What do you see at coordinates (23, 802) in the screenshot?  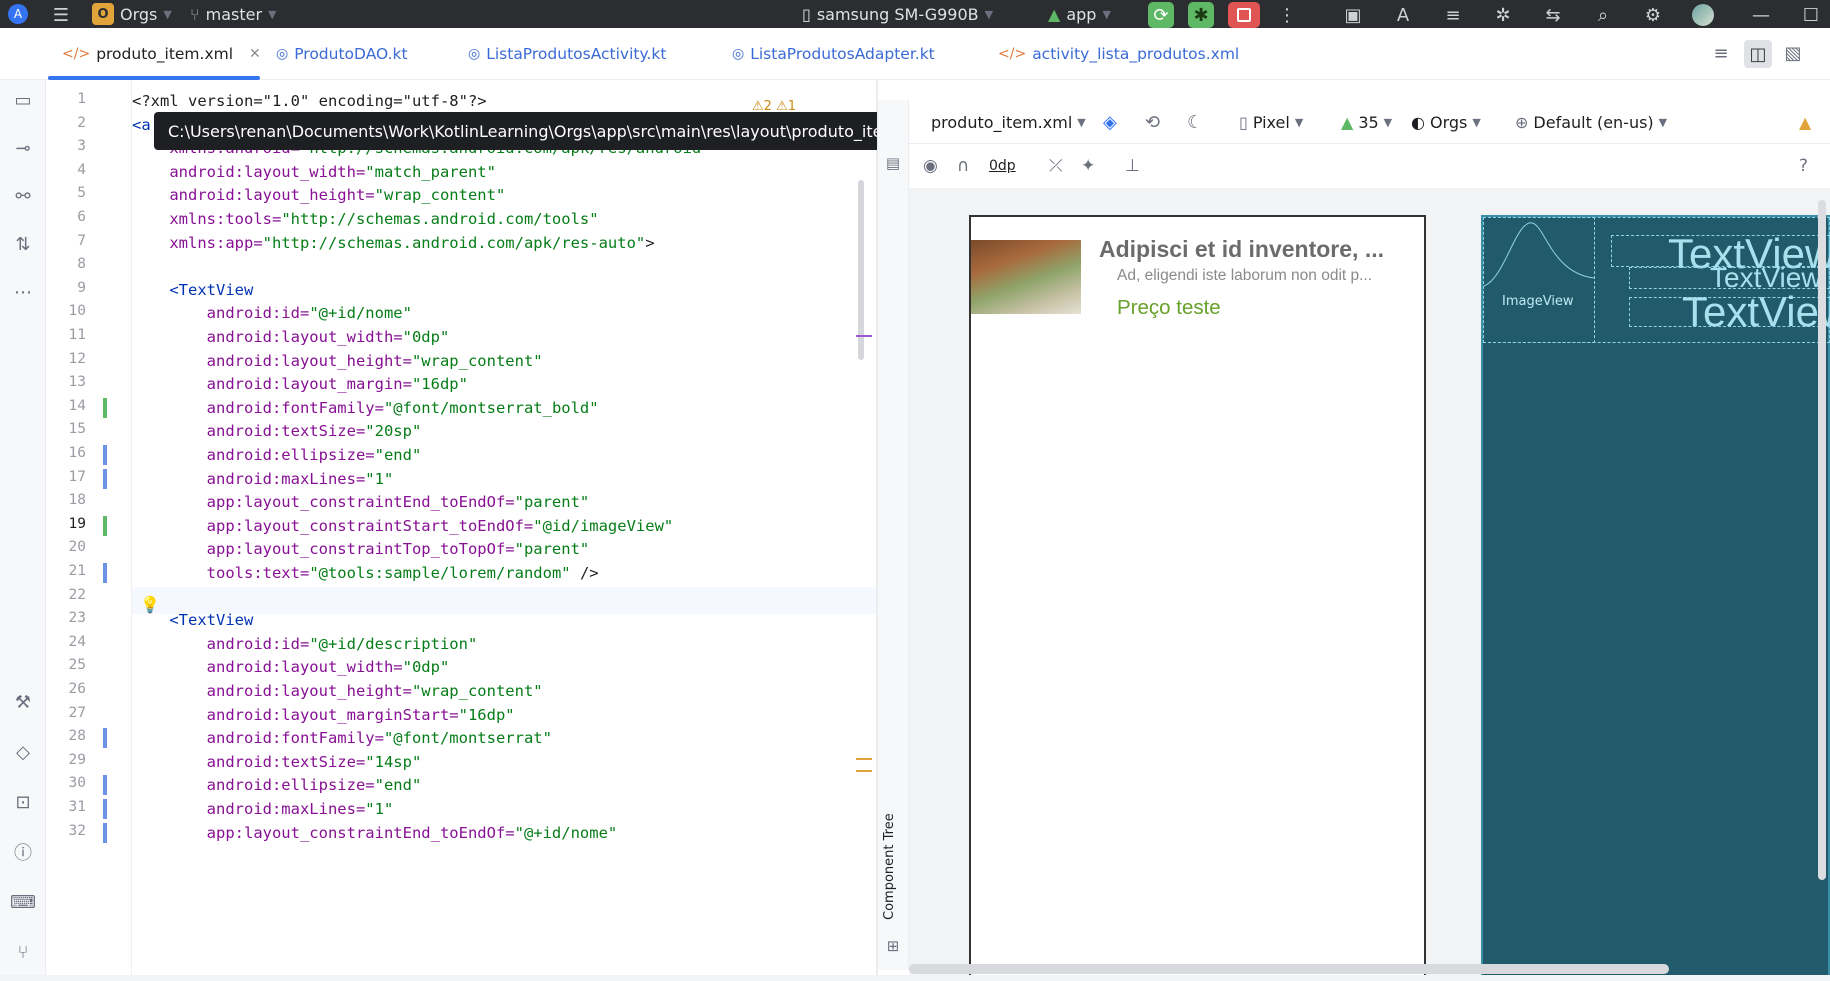 I see `app-inspection-icon: ⊡` at bounding box center [23, 802].